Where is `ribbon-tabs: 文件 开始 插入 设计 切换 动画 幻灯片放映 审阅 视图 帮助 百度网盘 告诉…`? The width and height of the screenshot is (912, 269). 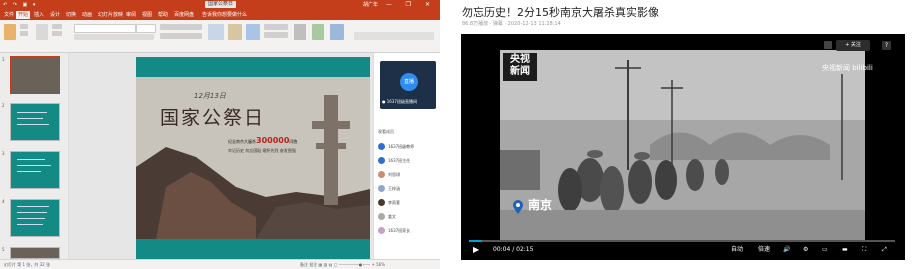
ribbon-tabs: 文件 开始 插入 设计 切换 动画 幻灯片放映 审阅 视图 帮助 百度网盘 告诉… is located at coordinates (220, 15).